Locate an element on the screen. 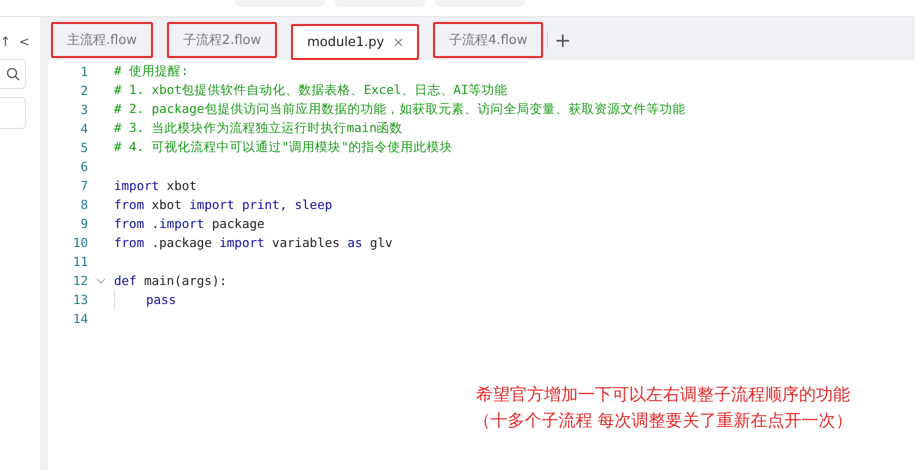 This screenshot has width=915, height=470. line-number: 7 is located at coordinates (83, 185).